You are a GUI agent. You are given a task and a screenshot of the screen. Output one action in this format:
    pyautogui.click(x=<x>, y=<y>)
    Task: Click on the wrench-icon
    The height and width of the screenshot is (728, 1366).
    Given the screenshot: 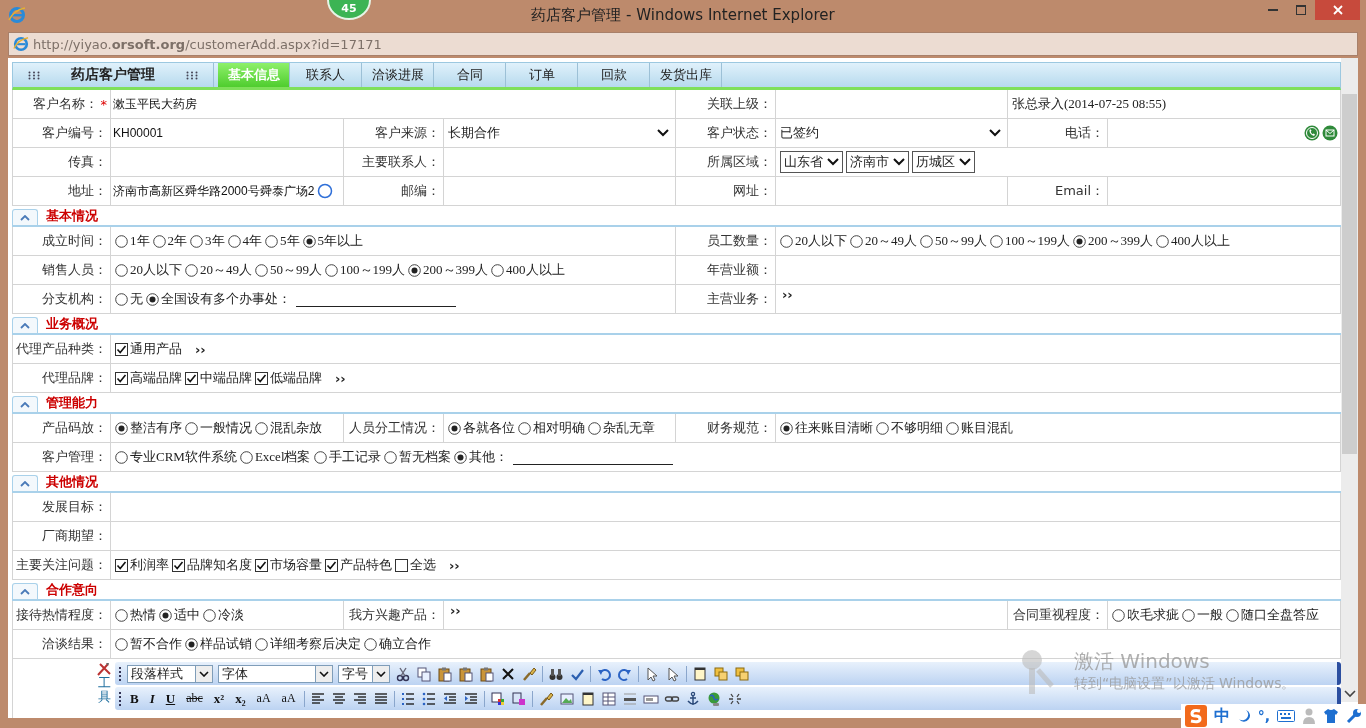 What is the action you would take?
    pyautogui.click(x=1354, y=716)
    